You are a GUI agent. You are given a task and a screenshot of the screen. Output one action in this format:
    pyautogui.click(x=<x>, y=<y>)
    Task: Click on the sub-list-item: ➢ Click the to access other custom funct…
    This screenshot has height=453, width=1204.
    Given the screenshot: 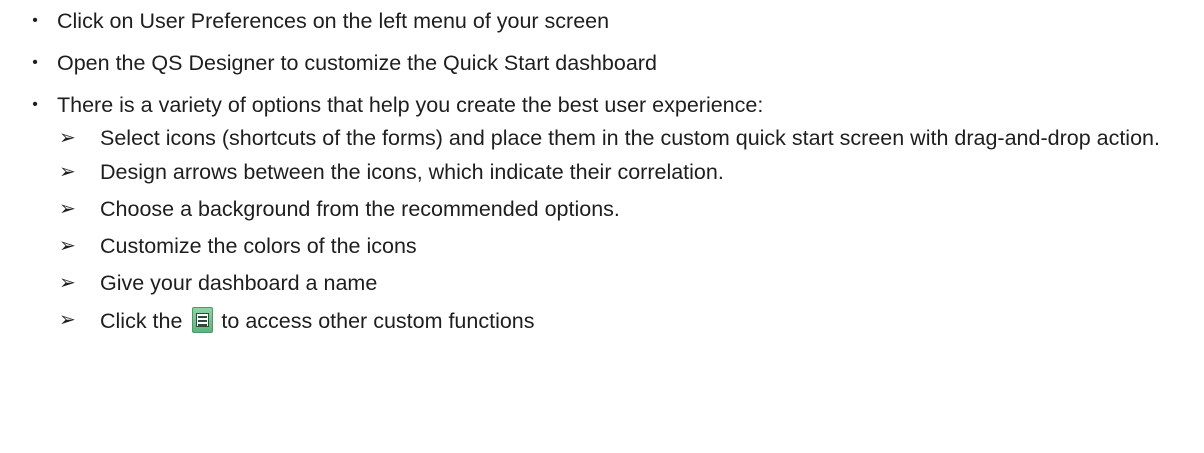 What is the action you would take?
    pyautogui.click(x=623, y=320)
    